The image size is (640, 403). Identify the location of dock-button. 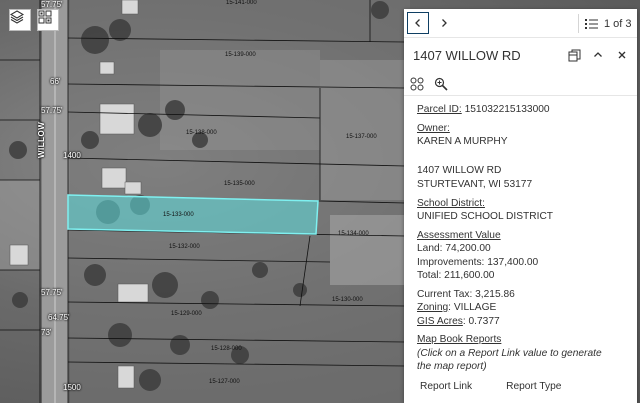
(574, 55).